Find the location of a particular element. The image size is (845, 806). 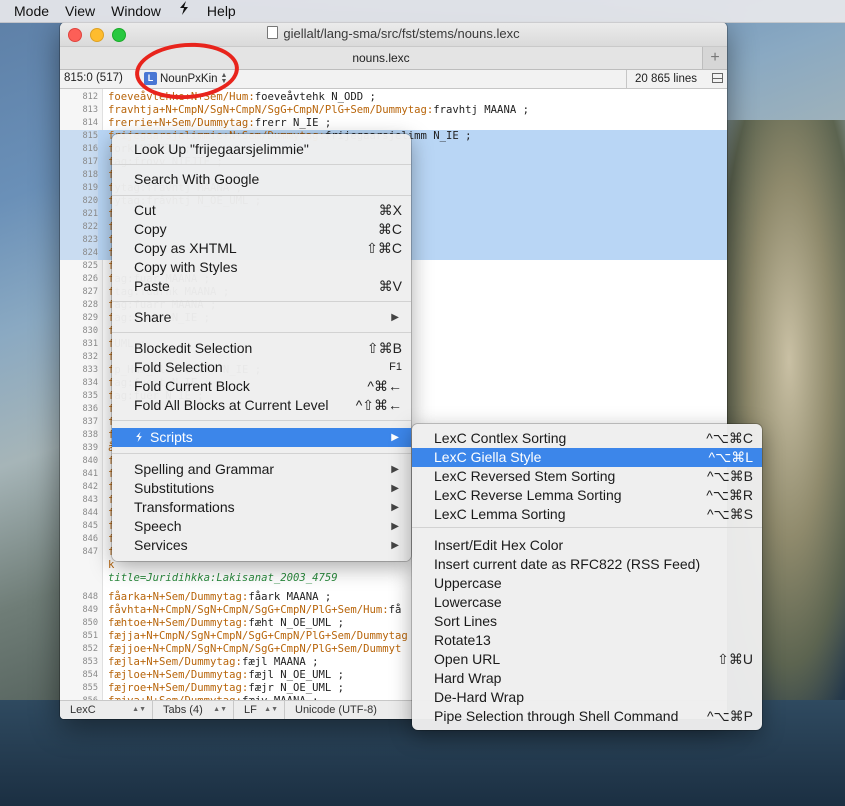

line-count: 20 865 lines is located at coordinates (664, 79).